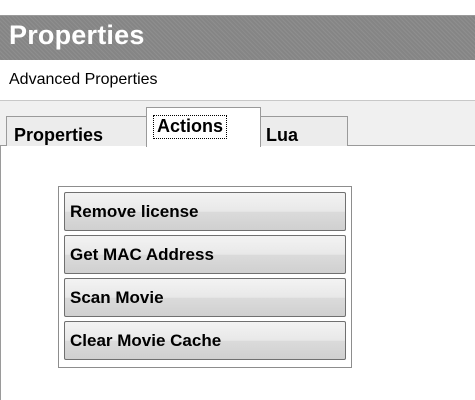 This screenshot has height=400, width=475. I want to click on panel-title: Properties, so click(77, 35).